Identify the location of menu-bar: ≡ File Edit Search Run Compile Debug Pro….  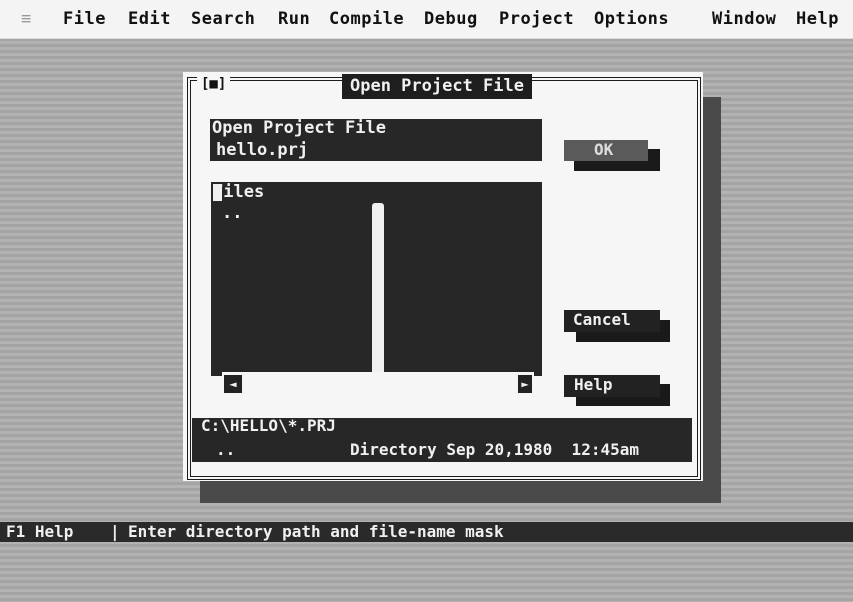
(426, 19).